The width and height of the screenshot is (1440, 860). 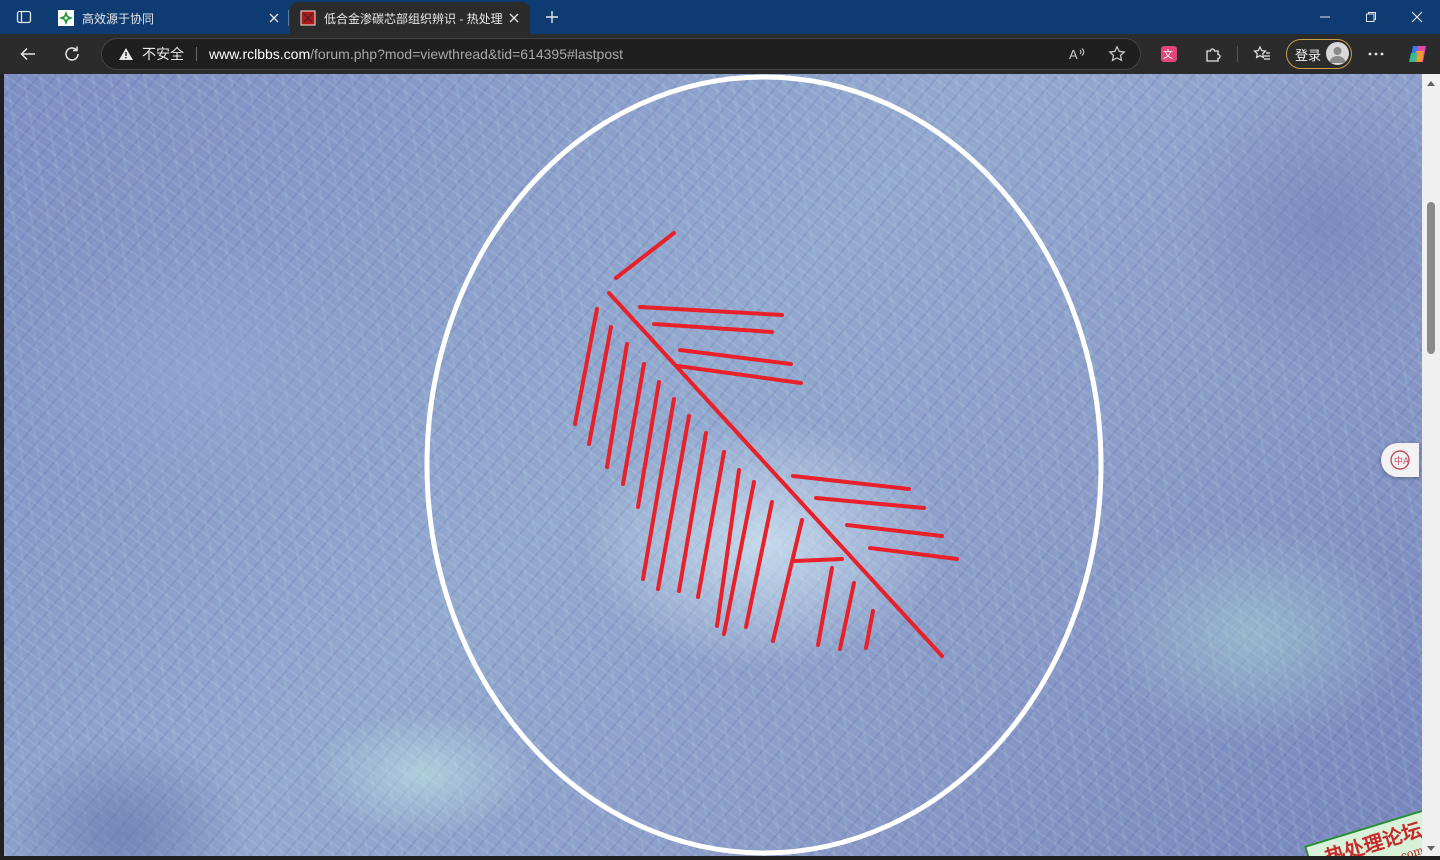 What do you see at coordinates (1262, 54) in the screenshot?
I see `favorites-icon` at bounding box center [1262, 54].